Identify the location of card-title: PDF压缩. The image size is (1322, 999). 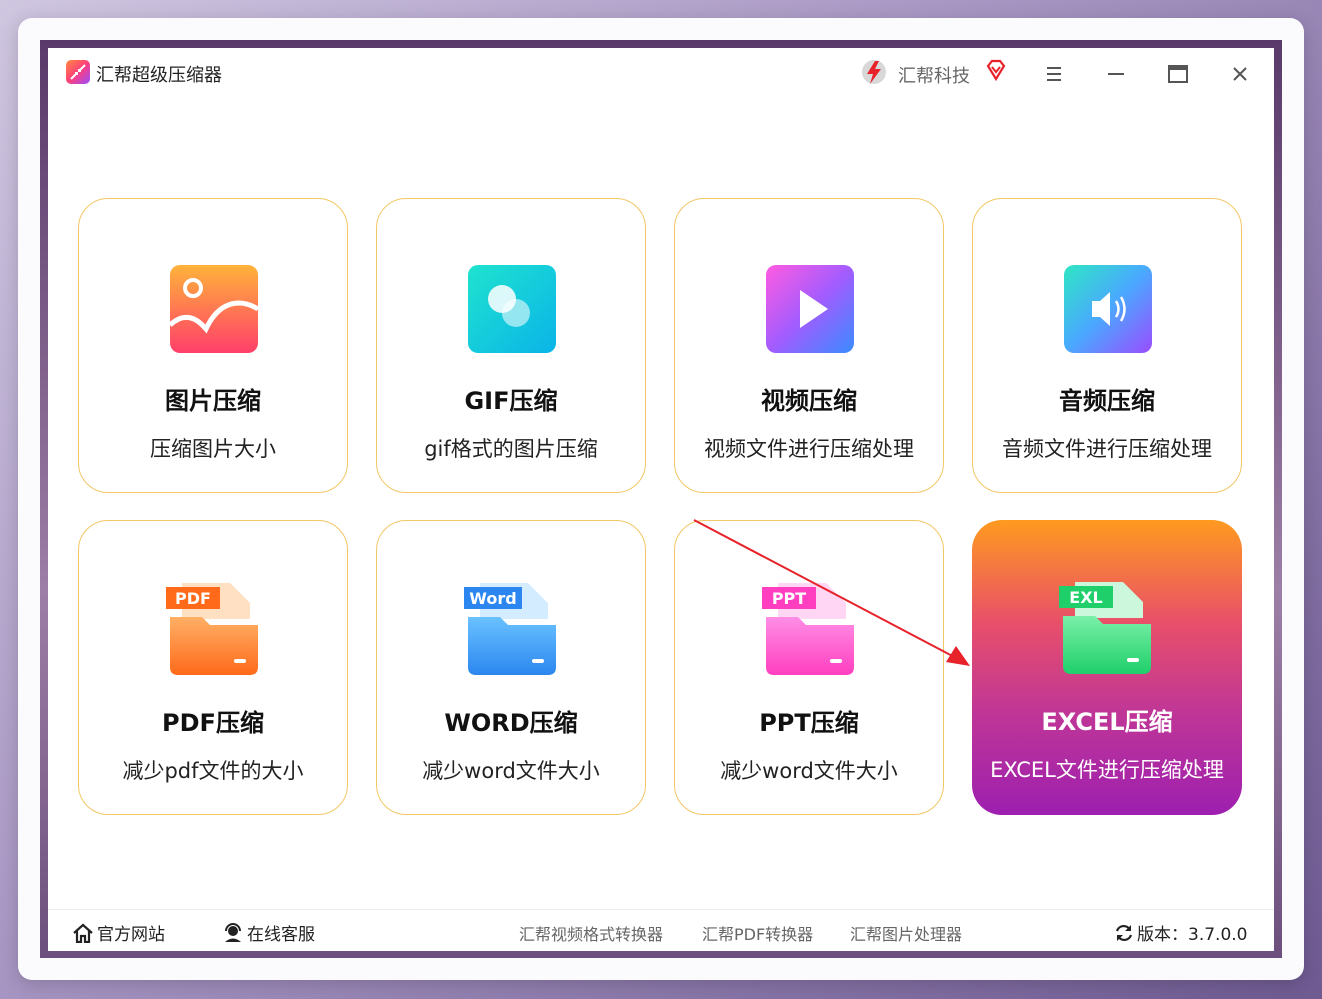
(213, 723).